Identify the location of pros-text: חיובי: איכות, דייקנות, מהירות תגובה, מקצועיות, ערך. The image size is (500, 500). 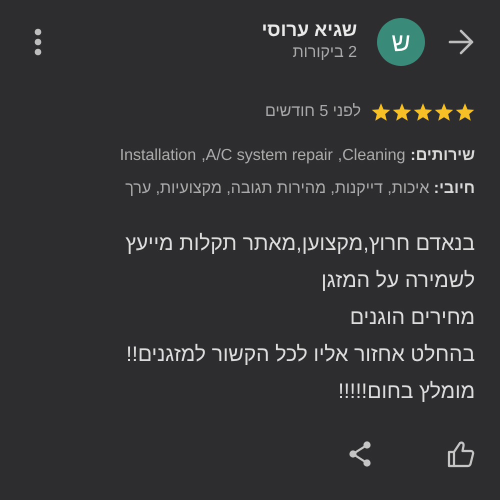
(299, 189).